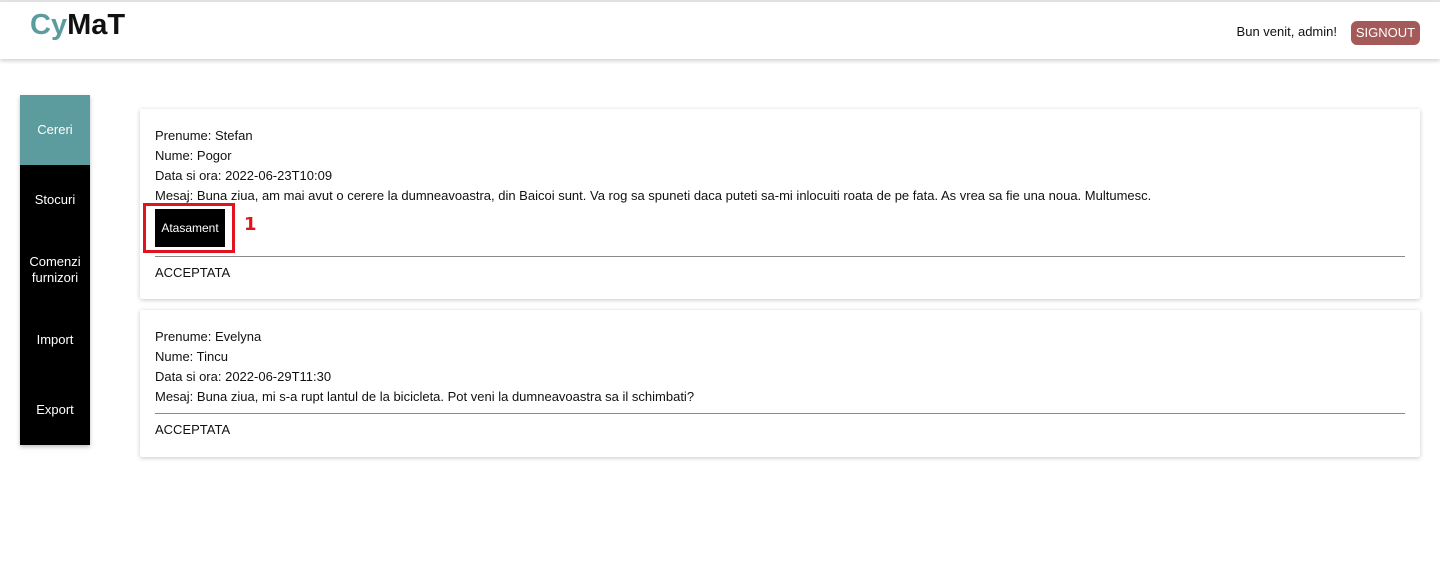  I want to click on signout-button: SIGNOUT, so click(1385, 33).